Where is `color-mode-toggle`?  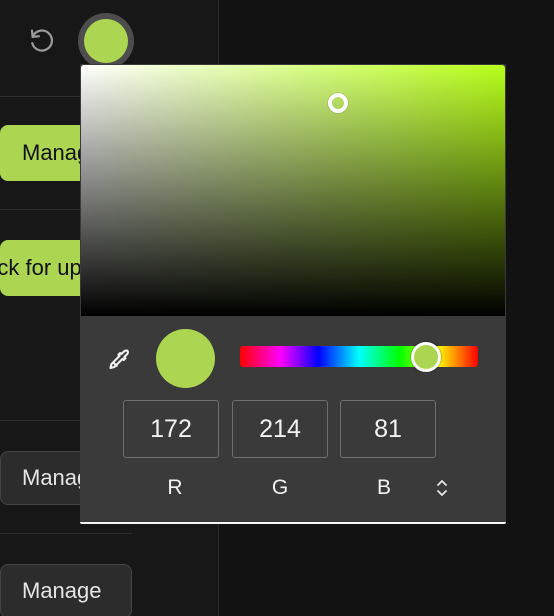
color-mode-toggle is located at coordinates (442, 488).